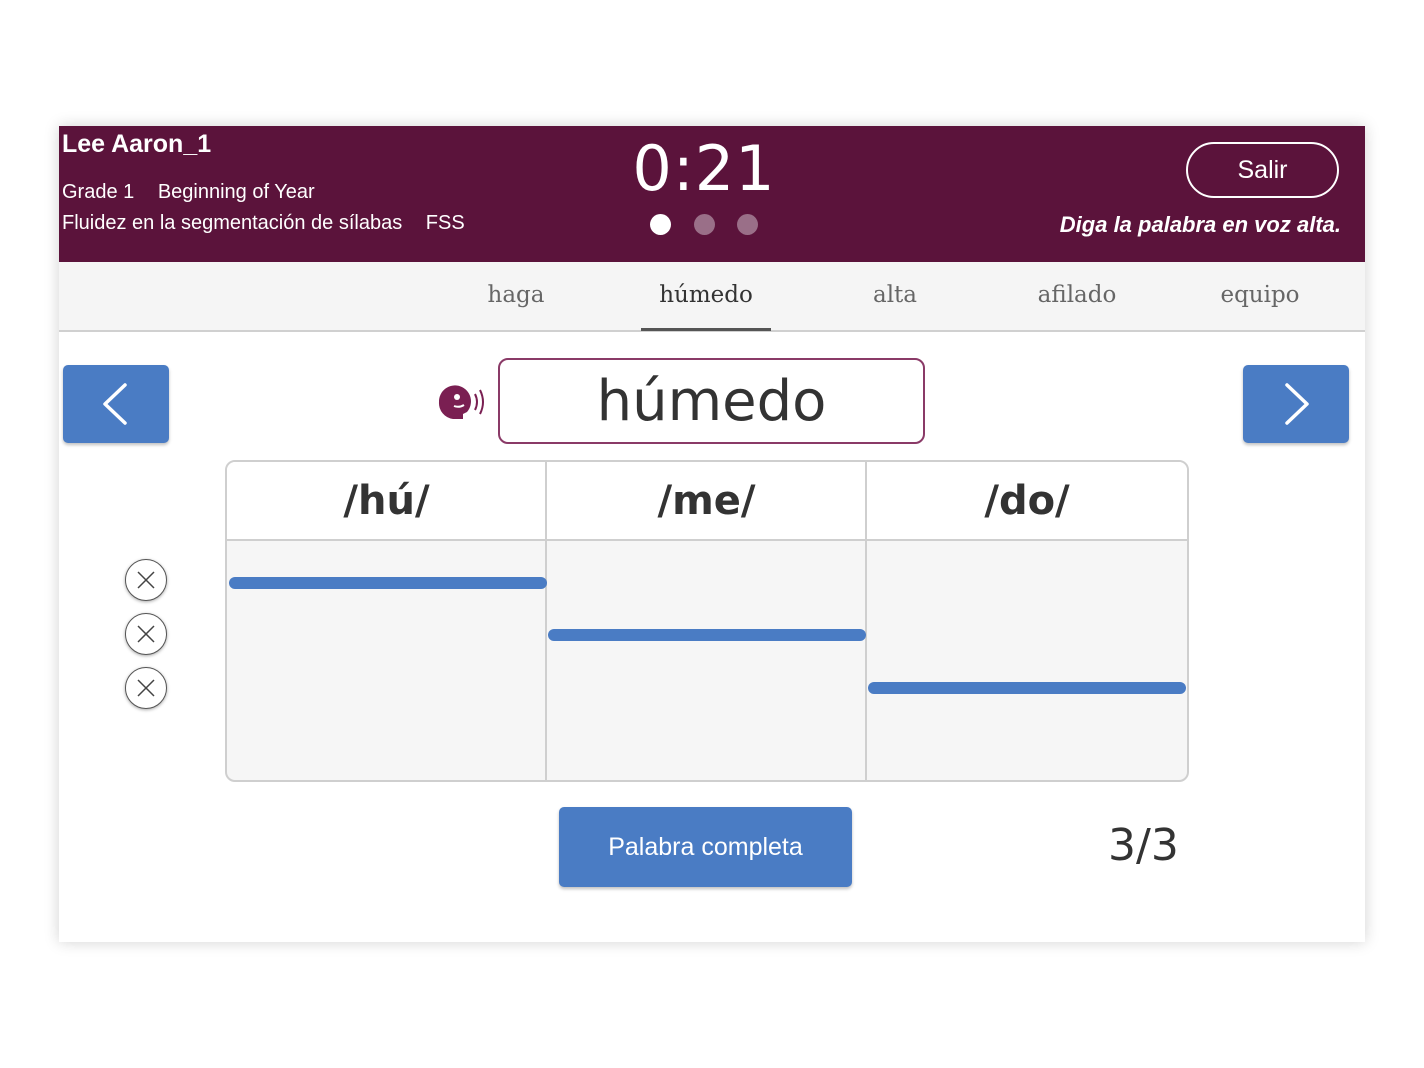 This screenshot has width=1424, height=1068. Describe the element at coordinates (1262, 170) in the screenshot. I see `exit-button: Salir` at that location.